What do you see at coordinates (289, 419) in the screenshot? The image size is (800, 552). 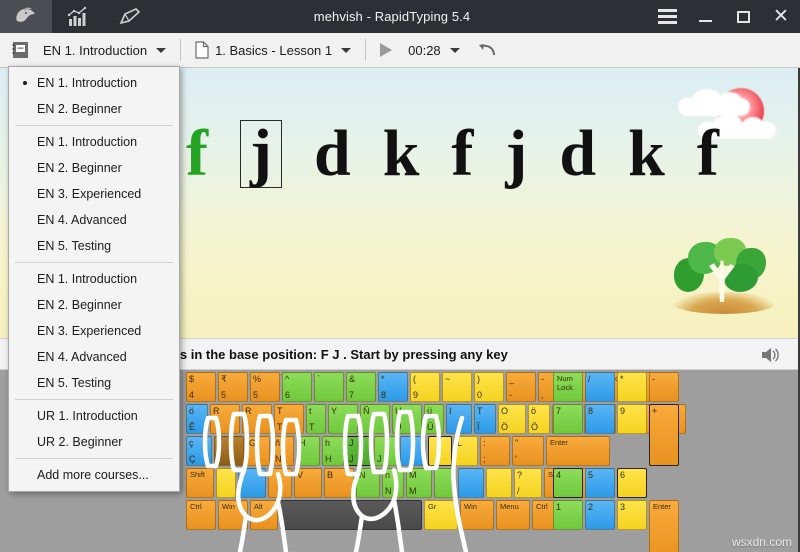 I see `keyboard-key: TT` at bounding box center [289, 419].